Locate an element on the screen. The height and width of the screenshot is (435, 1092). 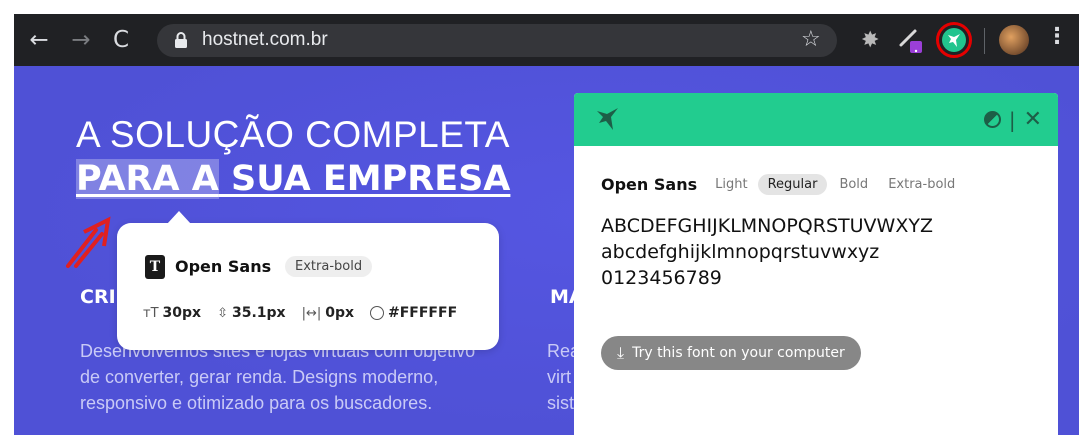
url-text: hostnet.com.br is located at coordinates (265, 40).